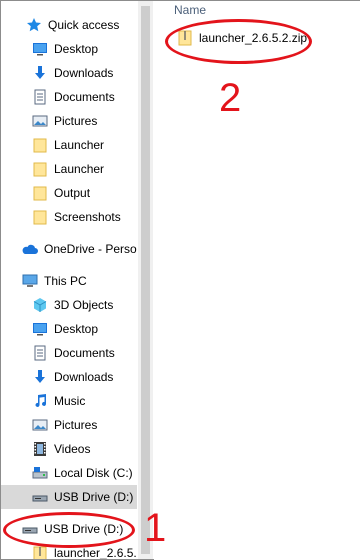 The width and height of the screenshot is (360, 560). Describe the element at coordinates (93, 473) in the screenshot. I see `nav-item-label: Local Disk (C:)` at that location.